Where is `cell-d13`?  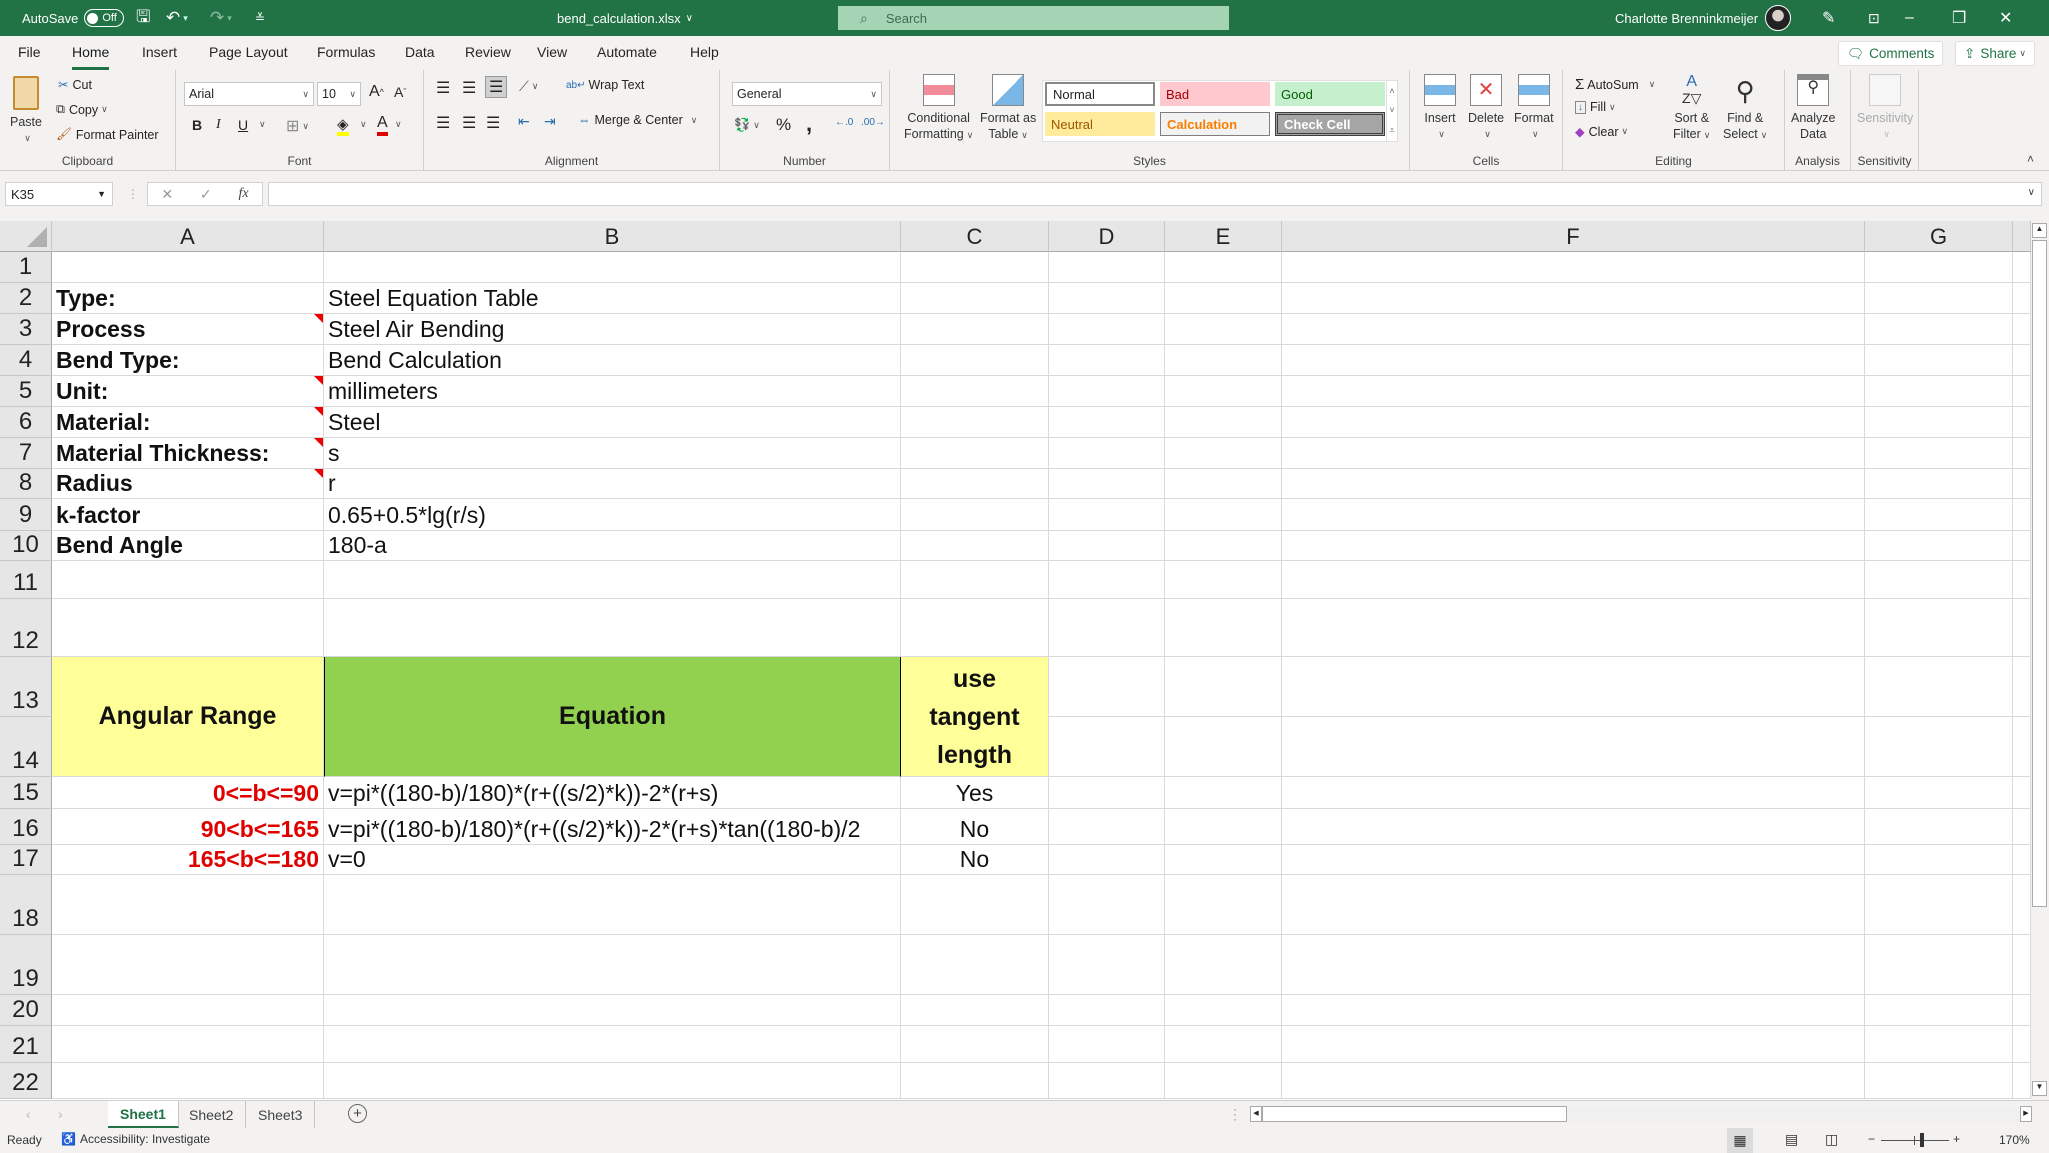
cell-d13 is located at coordinates (1107, 687).